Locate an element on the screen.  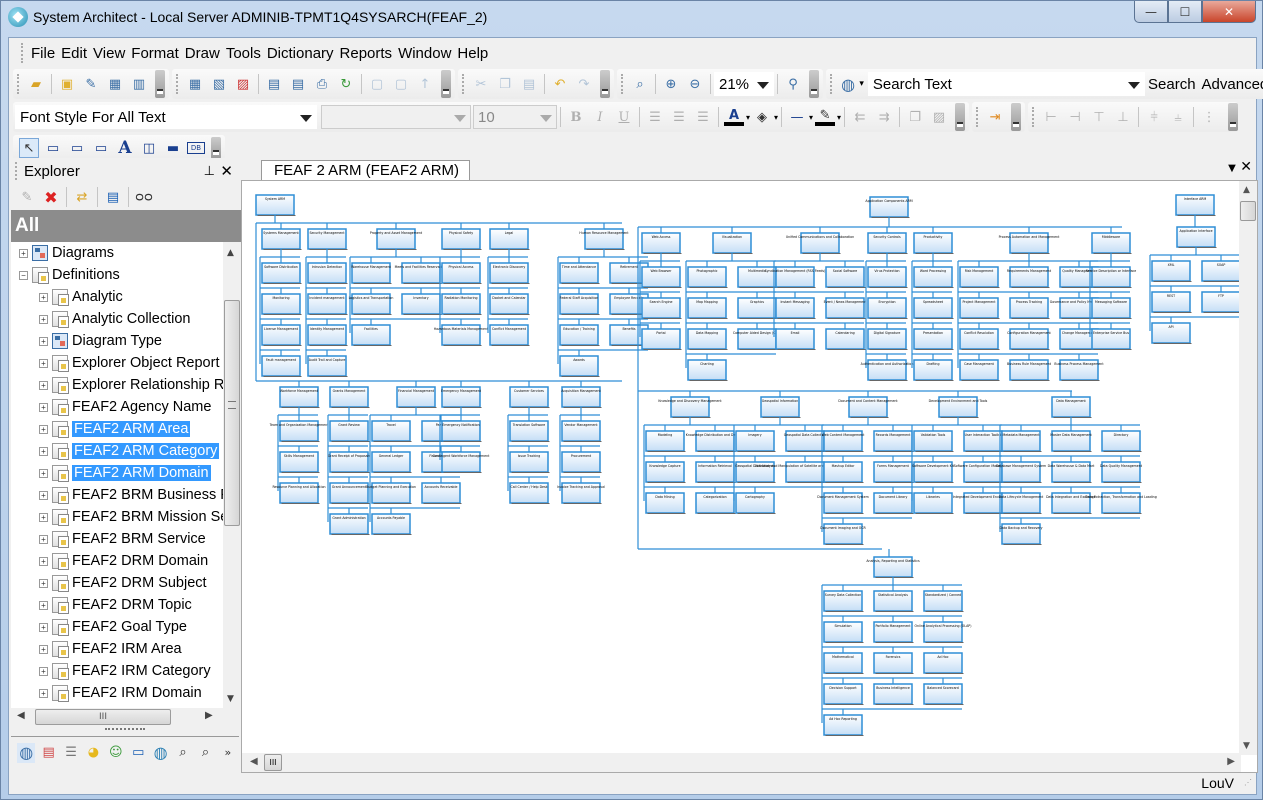
diagram-leaf-node: Metadata Management is located at coordinates (1021, 441).